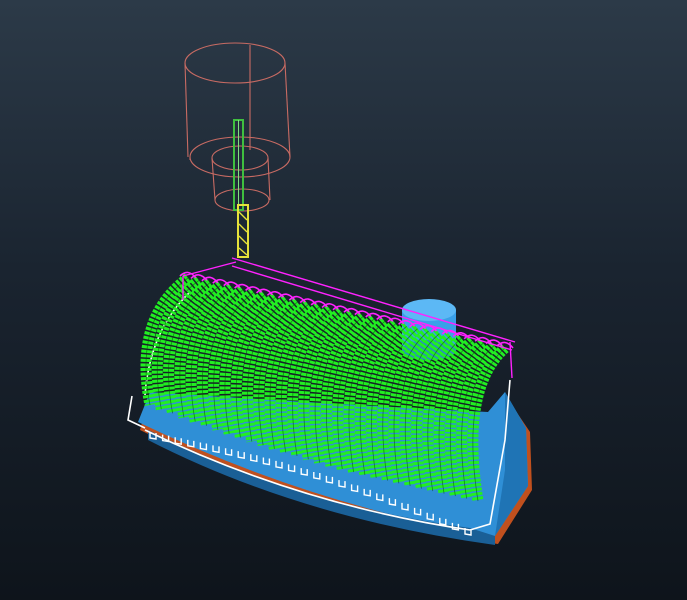 The height and width of the screenshot is (600, 687). Describe the element at coordinates (238, 165) in the screenshot. I see `tool-shank` at that location.